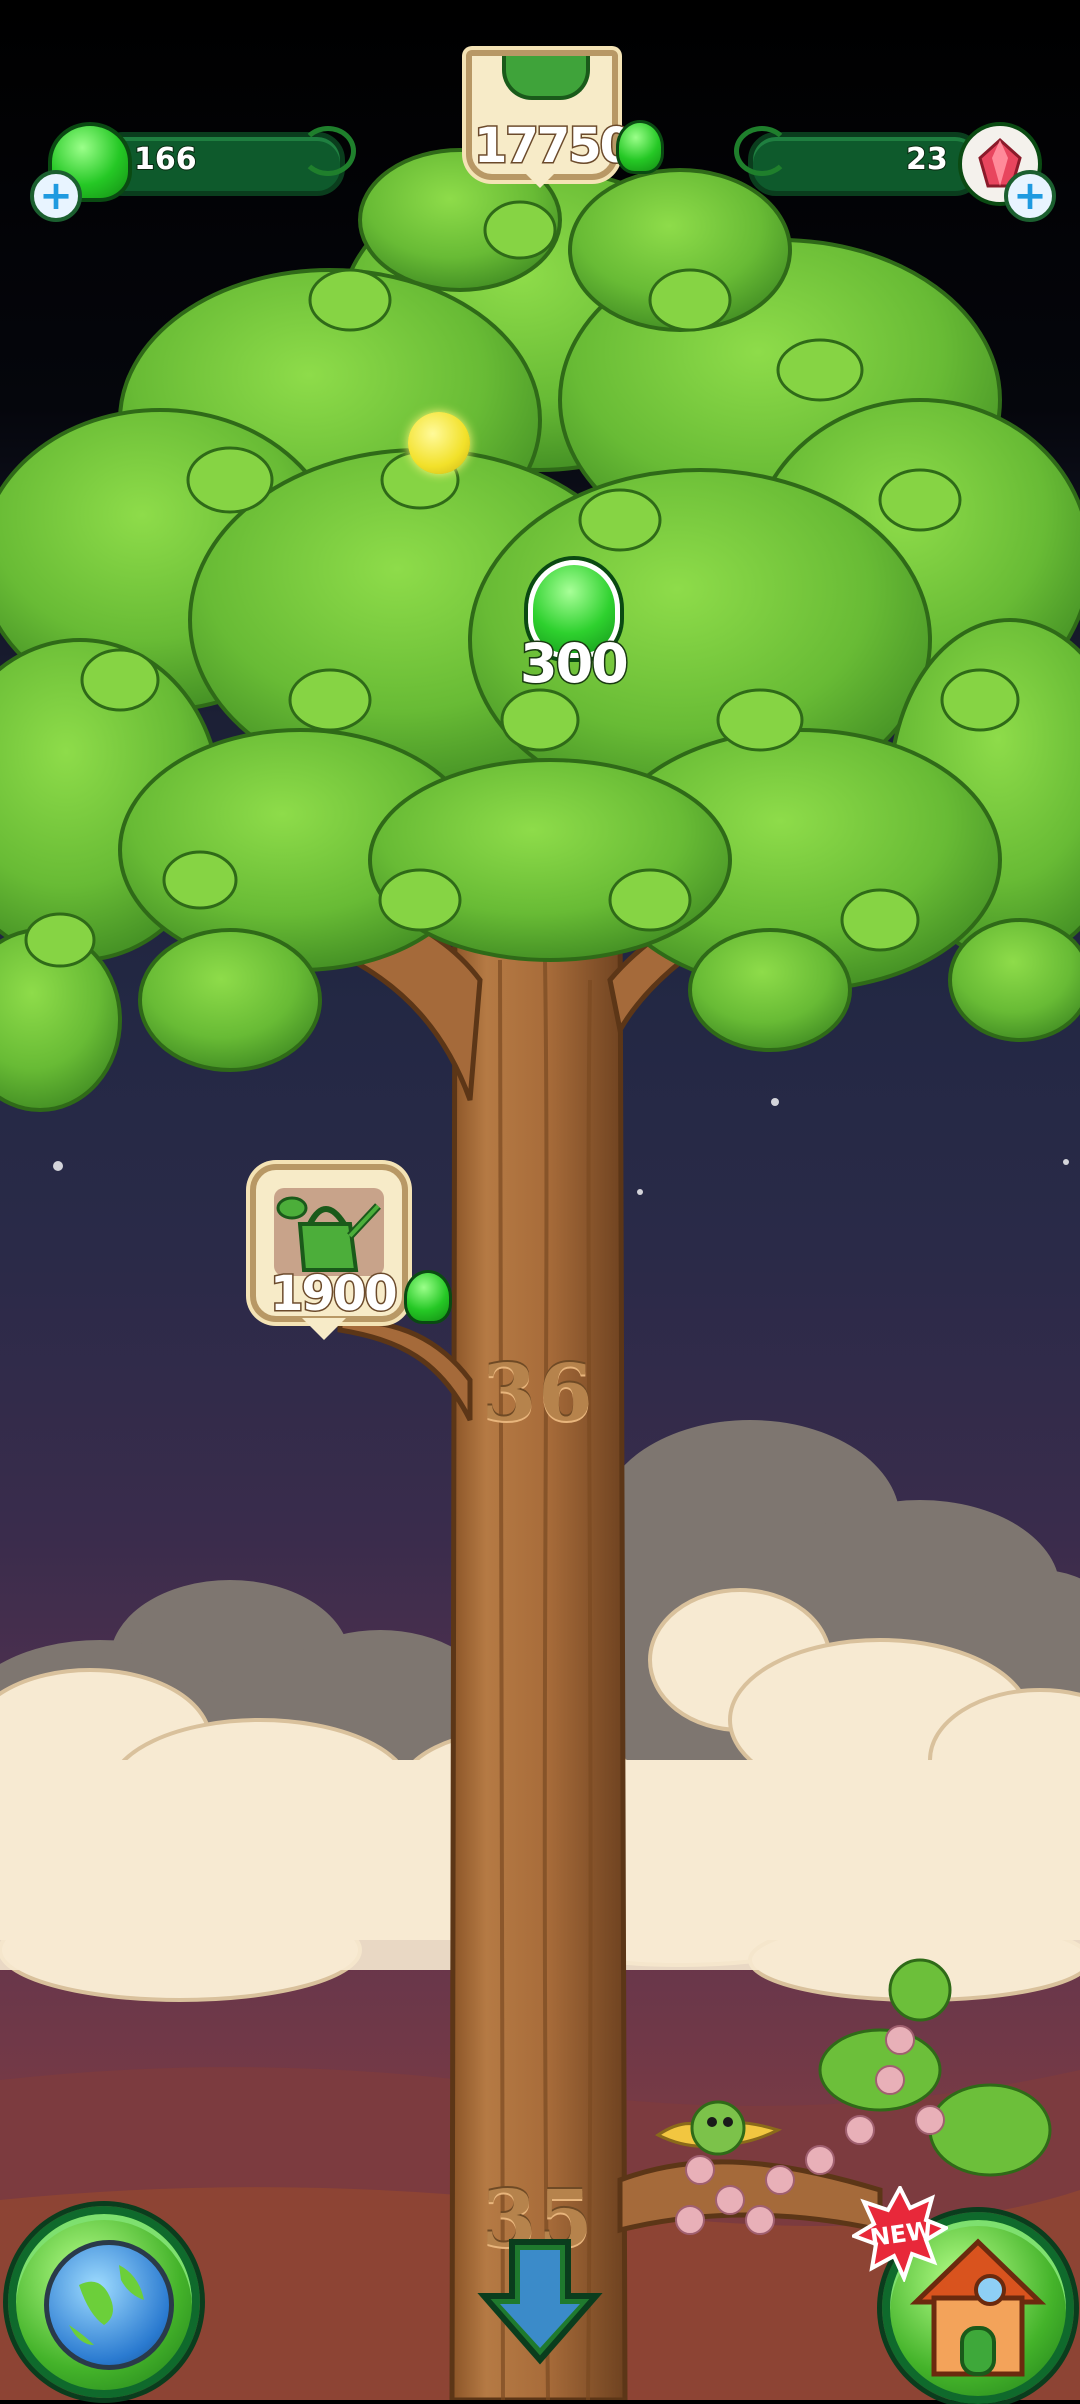 This screenshot has height=2404, width=1080. Describe the element at coordinates (1030, 196) in the screenshot. I see `add-gem-button: +` at that location.